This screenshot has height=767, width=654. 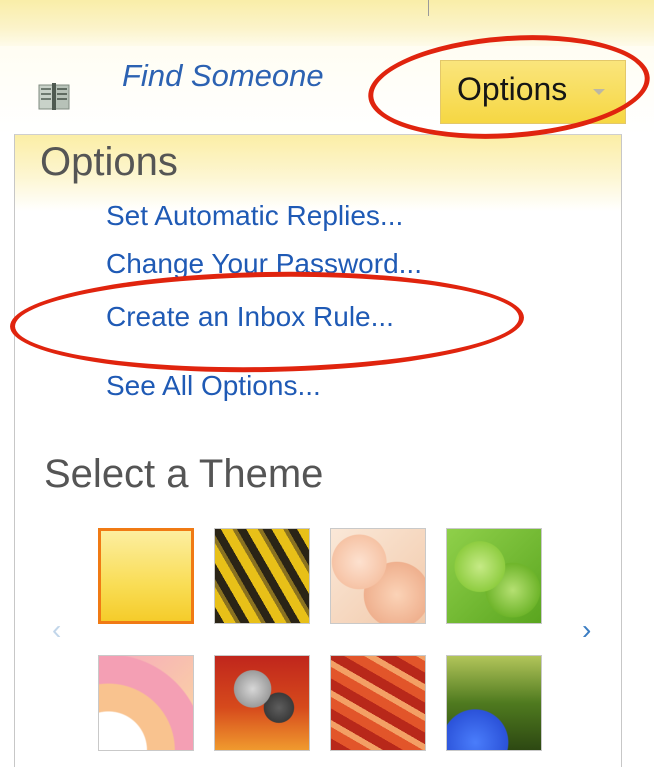 I want to click on toolbar-divider, so click(x=428, y=8).